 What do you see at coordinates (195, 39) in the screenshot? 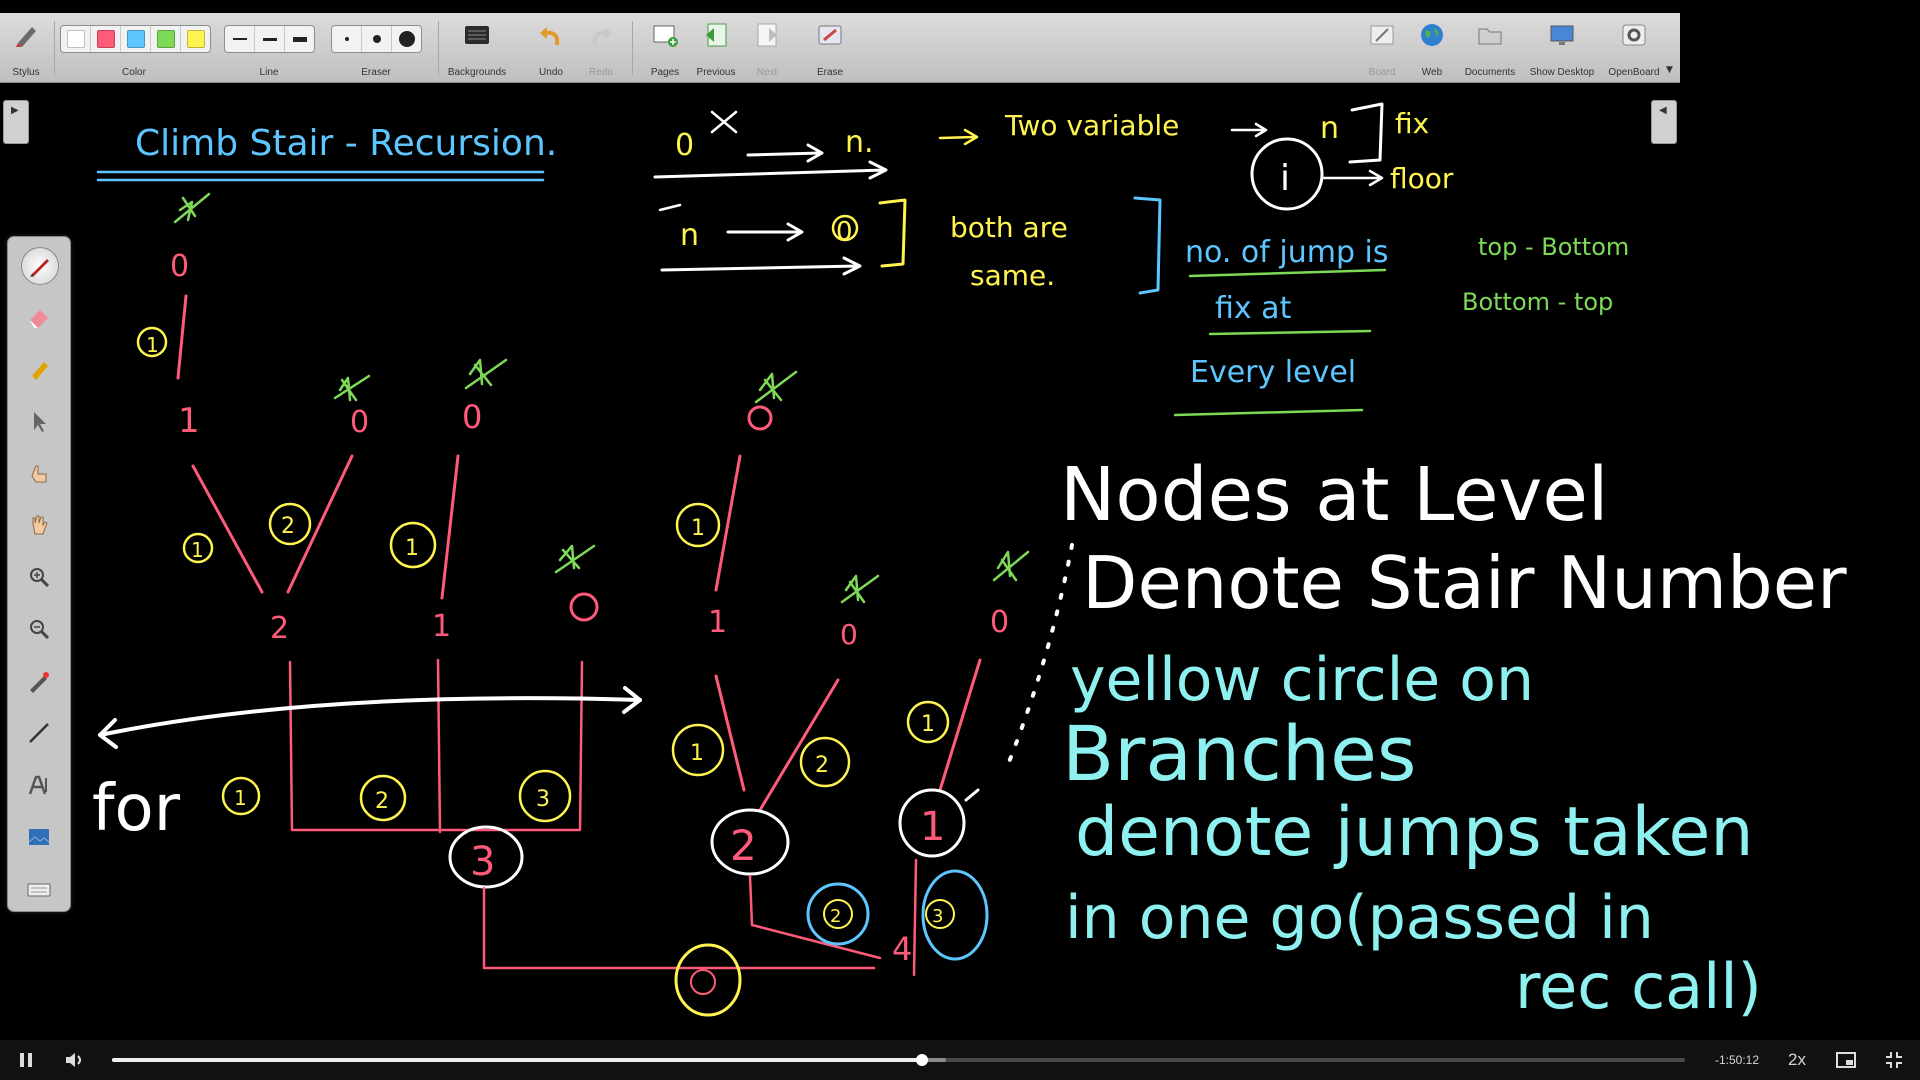
I see `color-yellow` at bounding box center [195, 39].